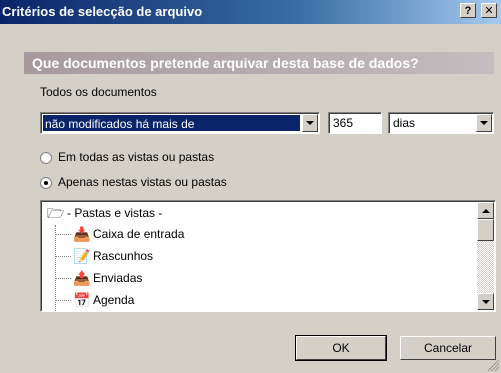  What do you see at coordinates (82, 234) in the screenshot?
I see `inbox-icon: 📥` at bounding box center [82, 234].